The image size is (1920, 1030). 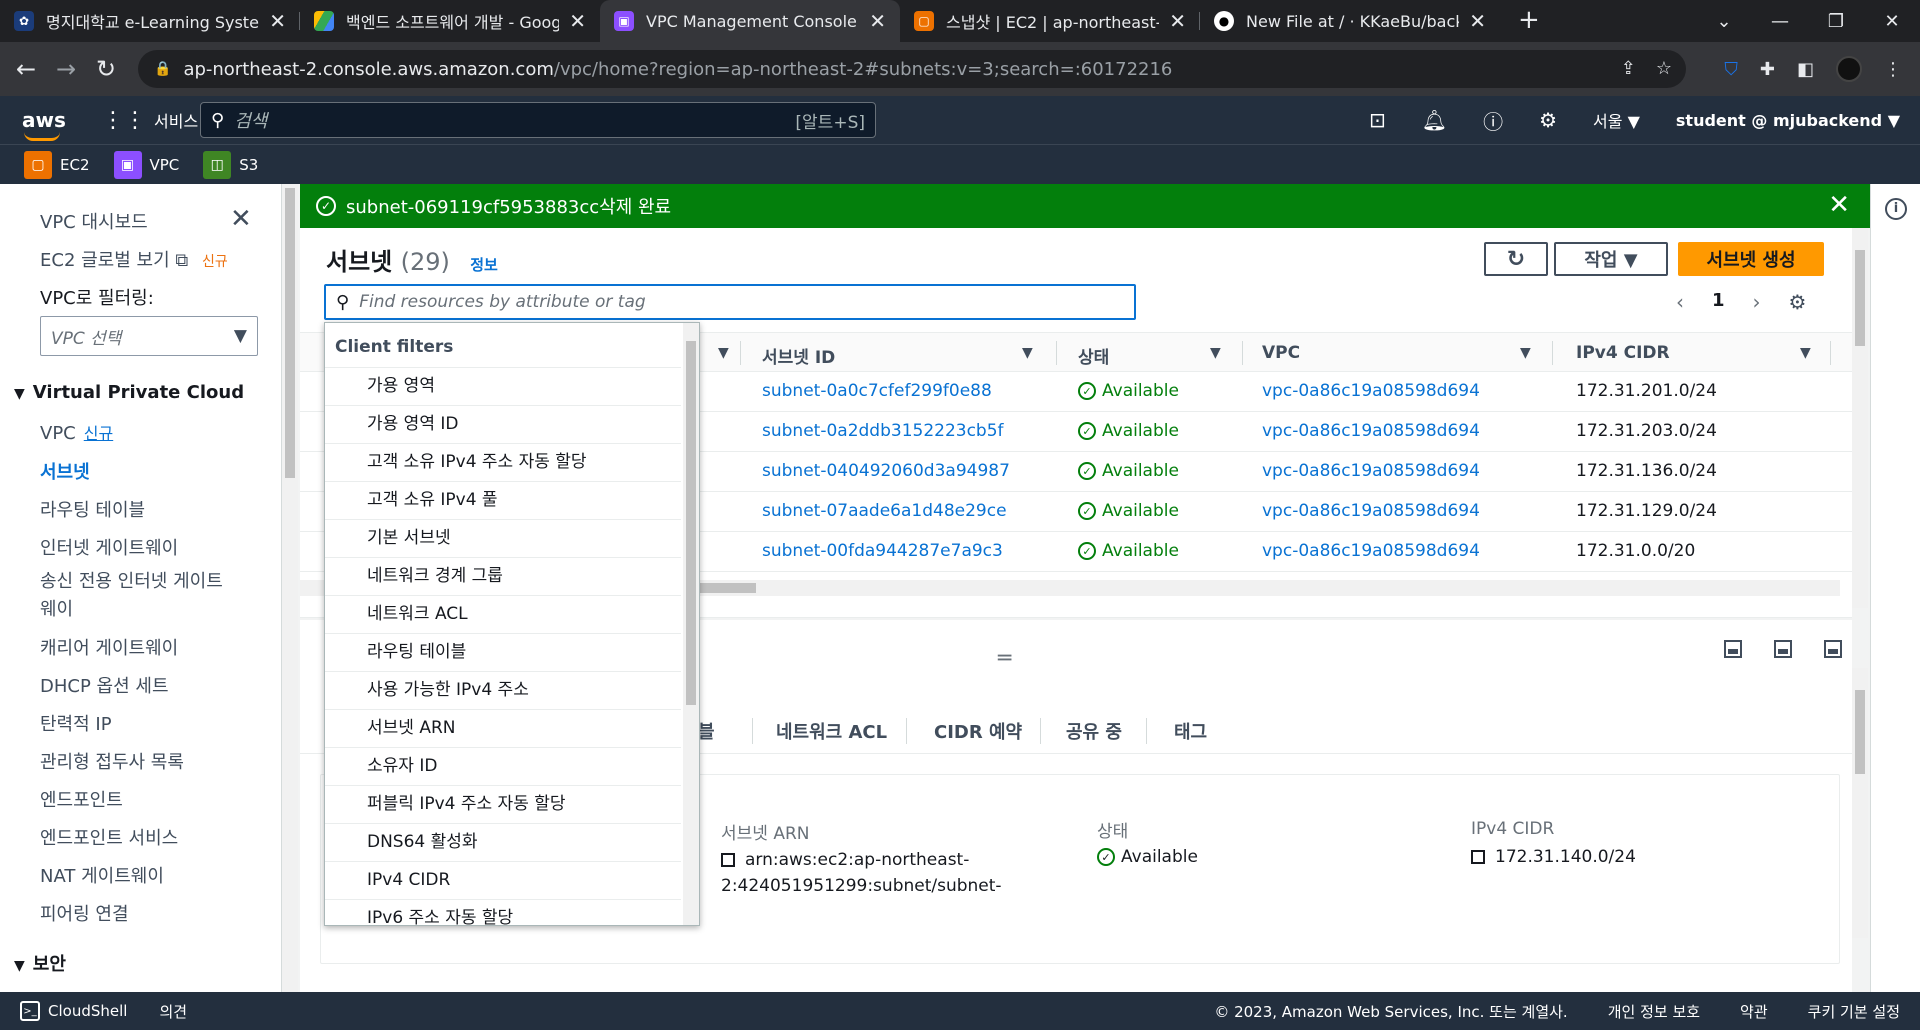 I want to click on filter-option: 네트워크 경계 그룹, so click(x=503, y=576).